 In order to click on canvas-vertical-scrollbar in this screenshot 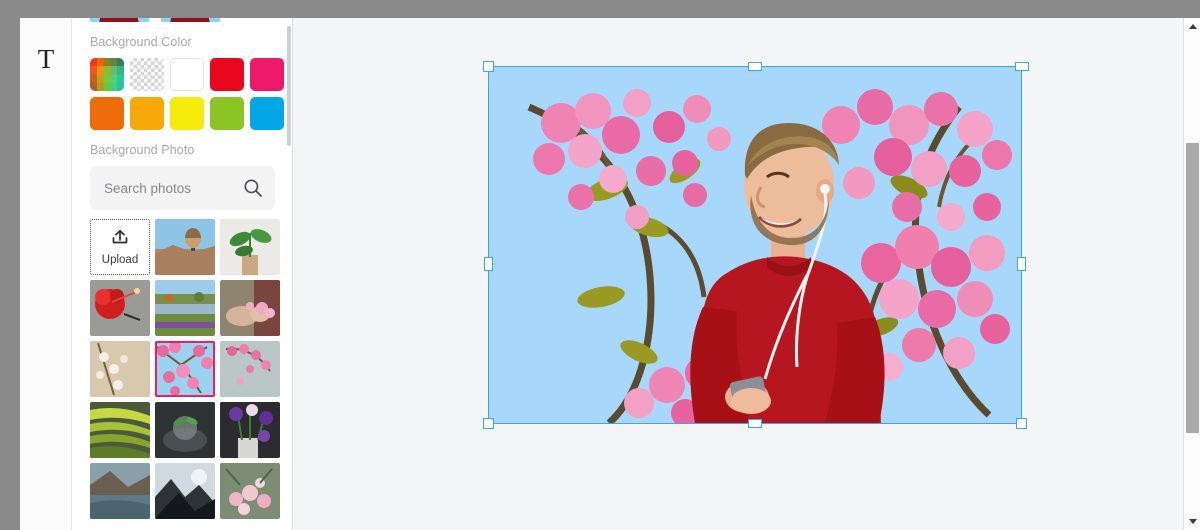, I will do `click(1191, 274)`.